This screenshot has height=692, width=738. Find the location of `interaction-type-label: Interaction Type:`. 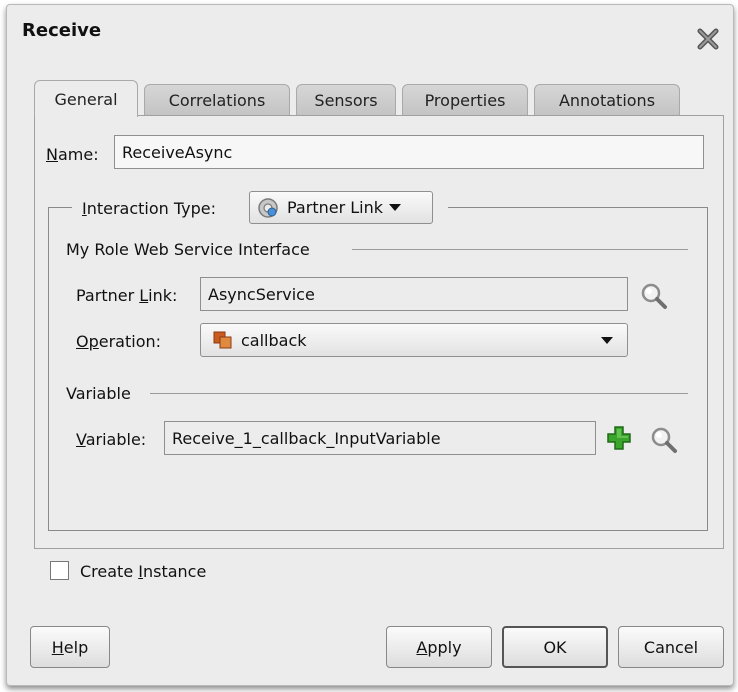

interaction-type-label: Interaction Type: is located at coordinates (149, 208).